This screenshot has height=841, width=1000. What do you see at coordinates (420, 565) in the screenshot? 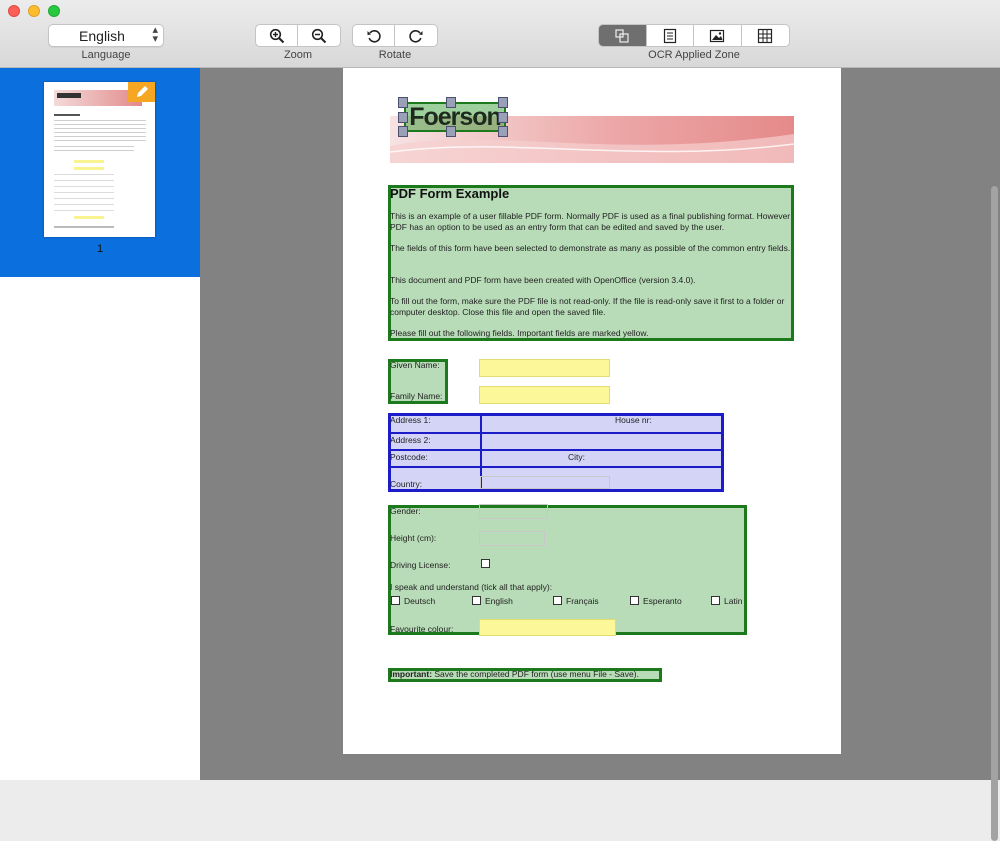
I see `driving-license-label: Driving License:` at bounding box center [420, 565].